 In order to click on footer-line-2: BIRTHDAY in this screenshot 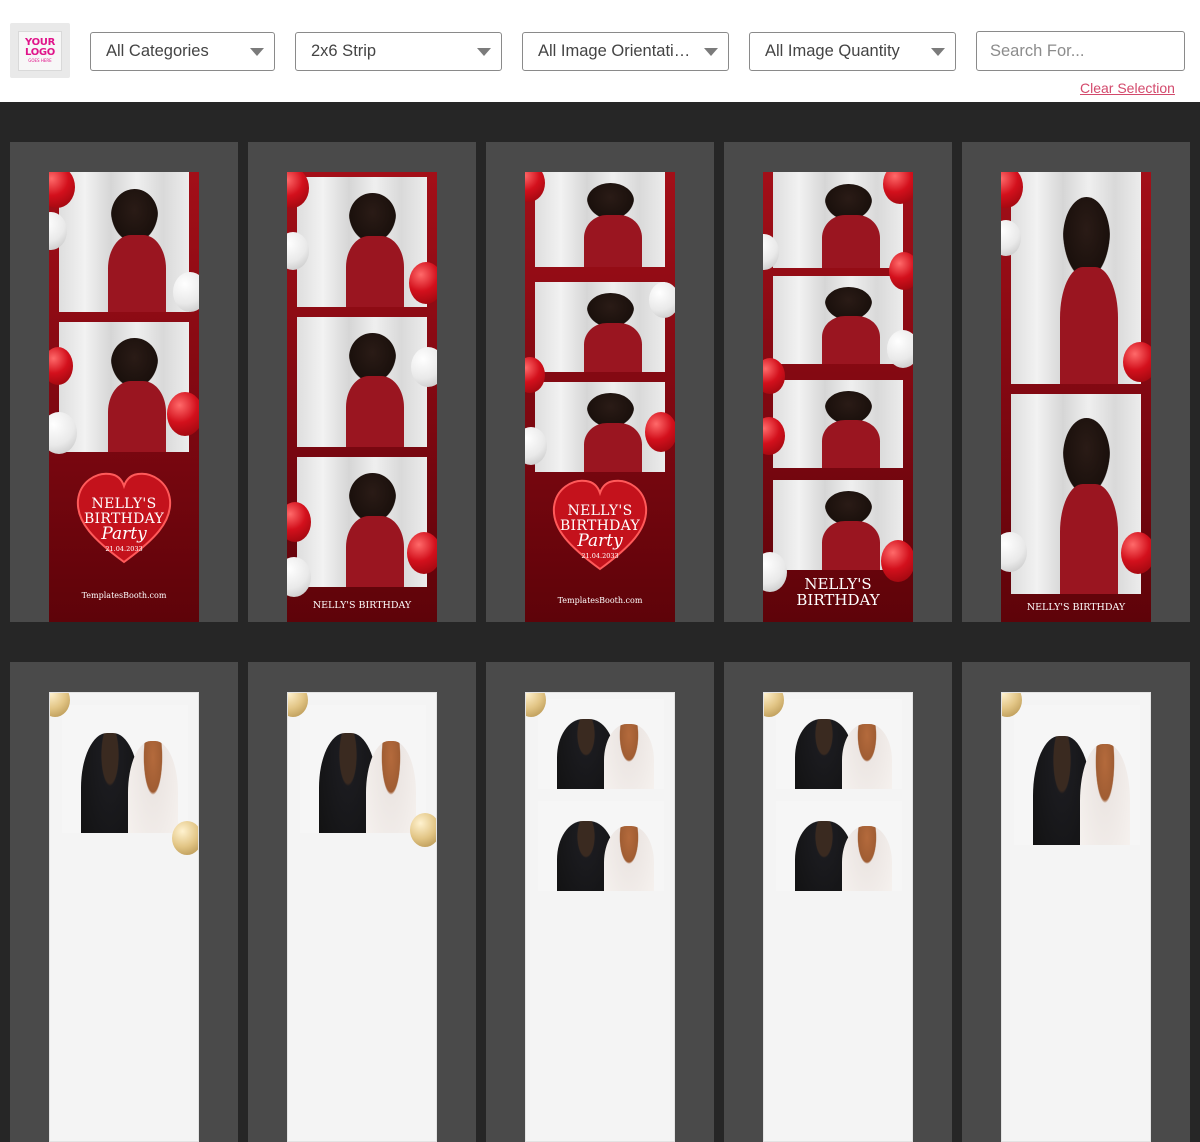, I will do `click(838, 599)`.